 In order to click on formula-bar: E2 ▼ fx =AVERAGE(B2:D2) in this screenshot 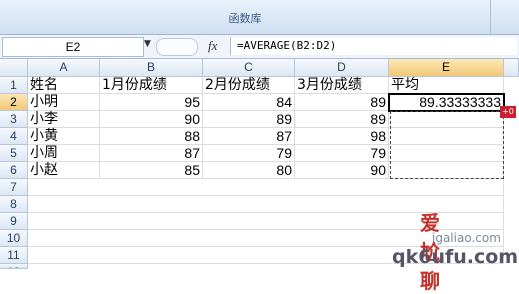, I will do `click(259, 47)`.